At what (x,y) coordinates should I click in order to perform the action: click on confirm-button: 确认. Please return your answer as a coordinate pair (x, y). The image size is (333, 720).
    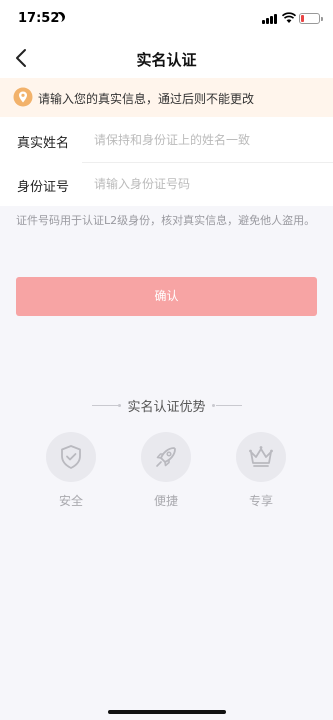
    Looking at the image, I should click on (166, 296).